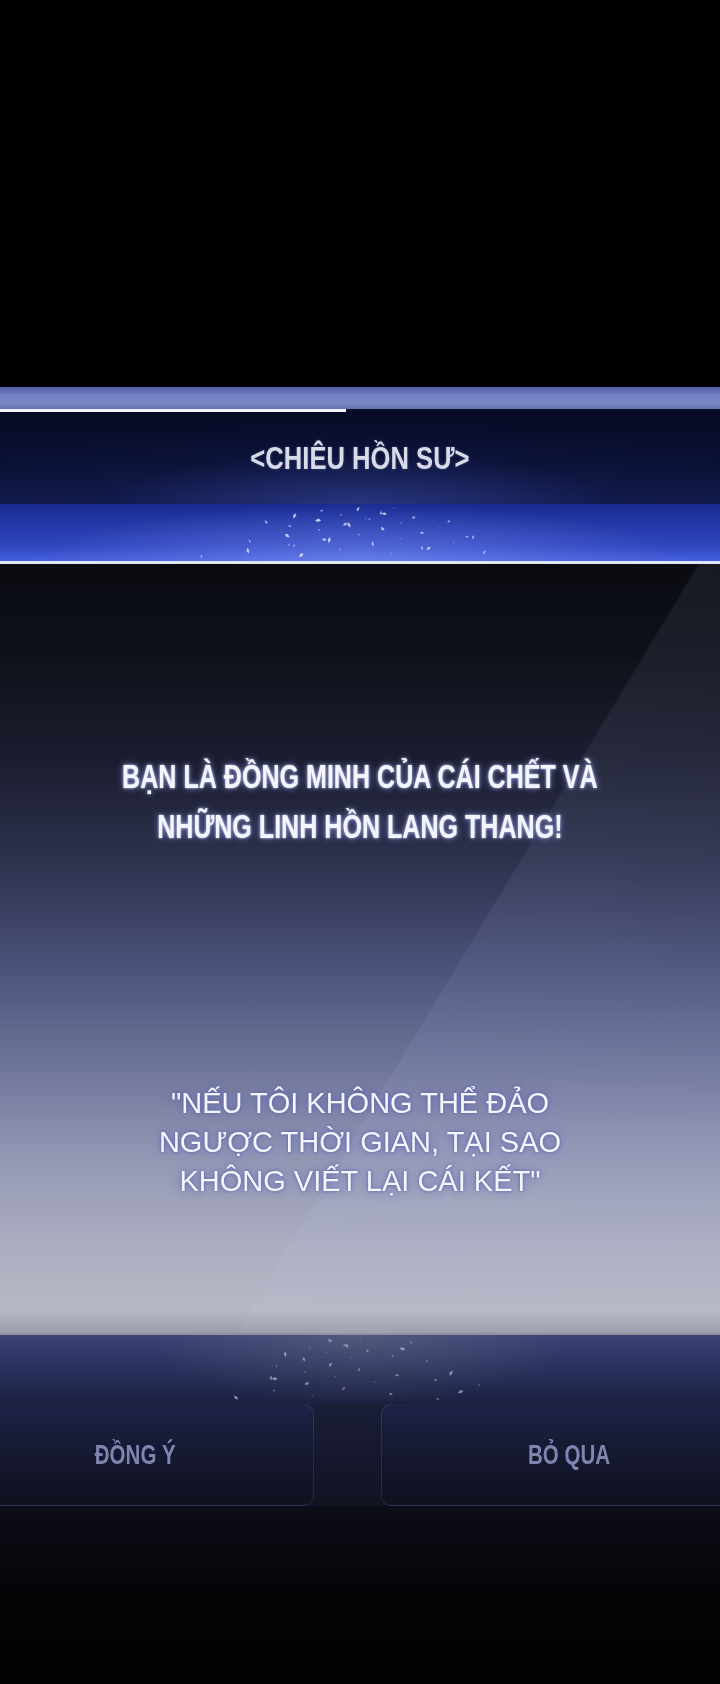 This screenshot has height=1684, width=720. Describe the element at coordinates (550, 1455) in the screenshot. I see `skip-button: BỎ QUA` at that location.